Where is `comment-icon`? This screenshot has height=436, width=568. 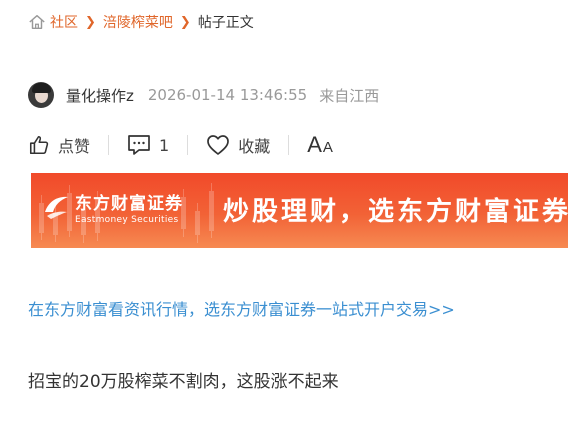 comment-icon is located at coordinates (139, 145).